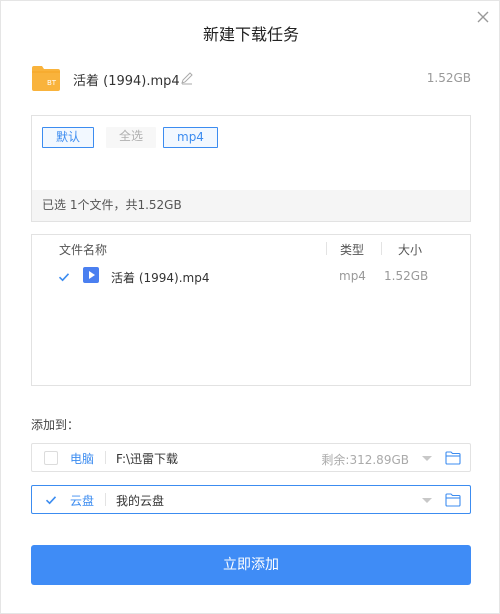 The height and width of the screenshot is (614, 500). I want to click on filter-chip-mp4: mp4, so click(190, 137).